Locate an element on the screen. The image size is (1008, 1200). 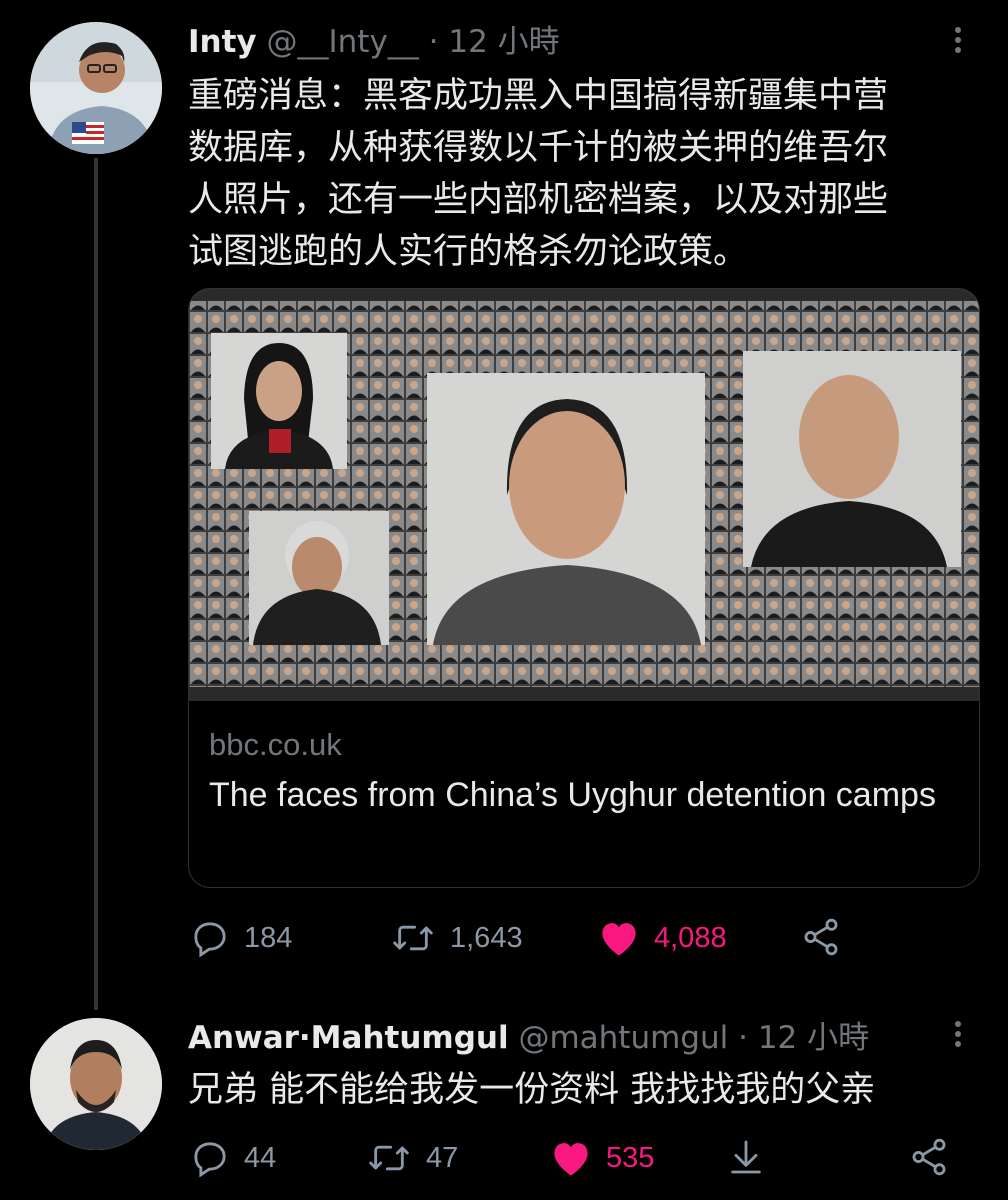
reply-button: 44 is located at coordinates (233, 1158).